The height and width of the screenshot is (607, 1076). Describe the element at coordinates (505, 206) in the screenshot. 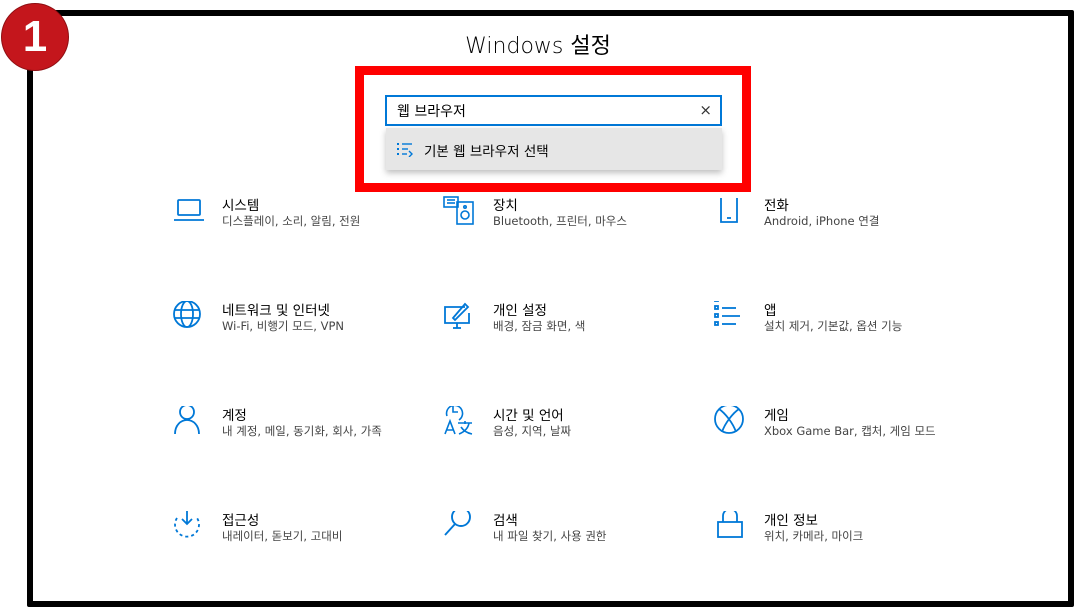

I see `tile-name: 장치` at that location.